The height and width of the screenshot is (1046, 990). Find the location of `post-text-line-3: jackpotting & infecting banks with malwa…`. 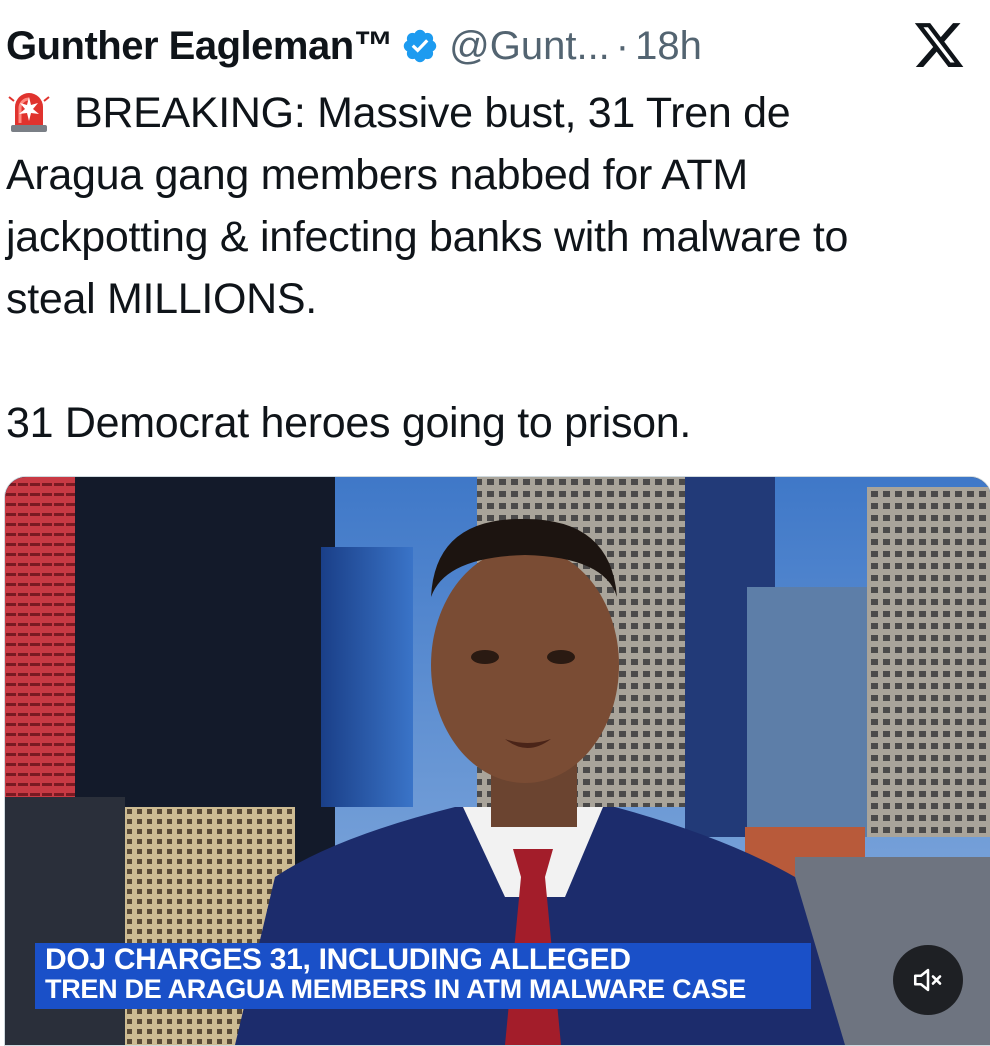

post-text-line-3: jackpotting & infecting banks with malwa… is located at coordinates (427, 237).